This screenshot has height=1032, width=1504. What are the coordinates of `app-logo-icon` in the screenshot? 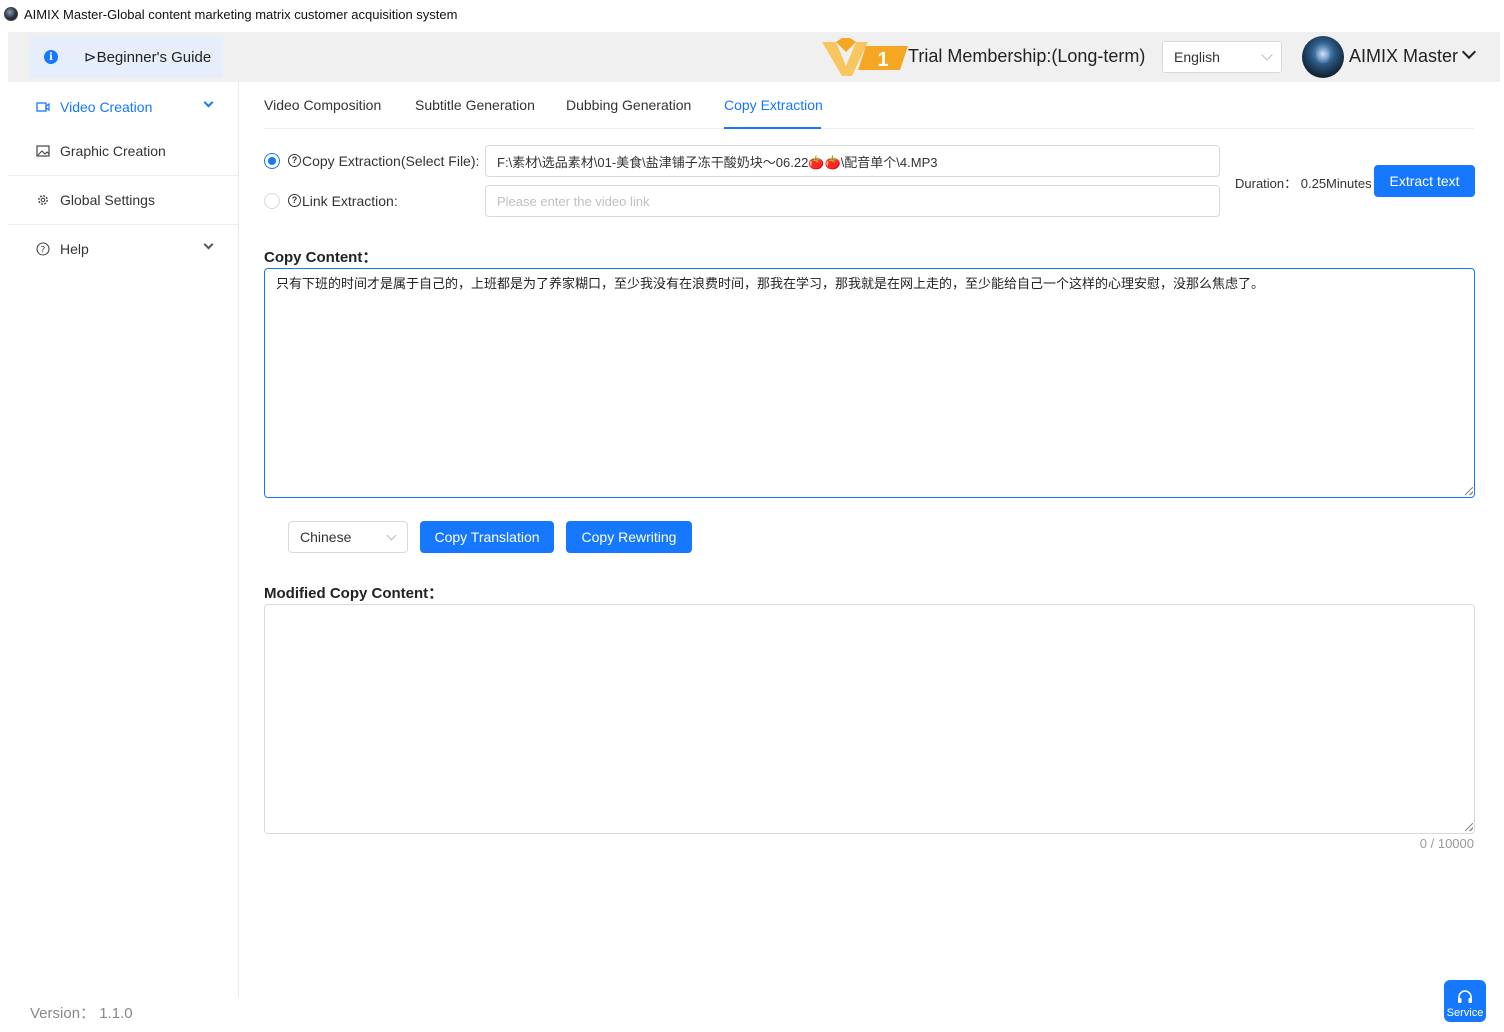 It's located at (11, 14).